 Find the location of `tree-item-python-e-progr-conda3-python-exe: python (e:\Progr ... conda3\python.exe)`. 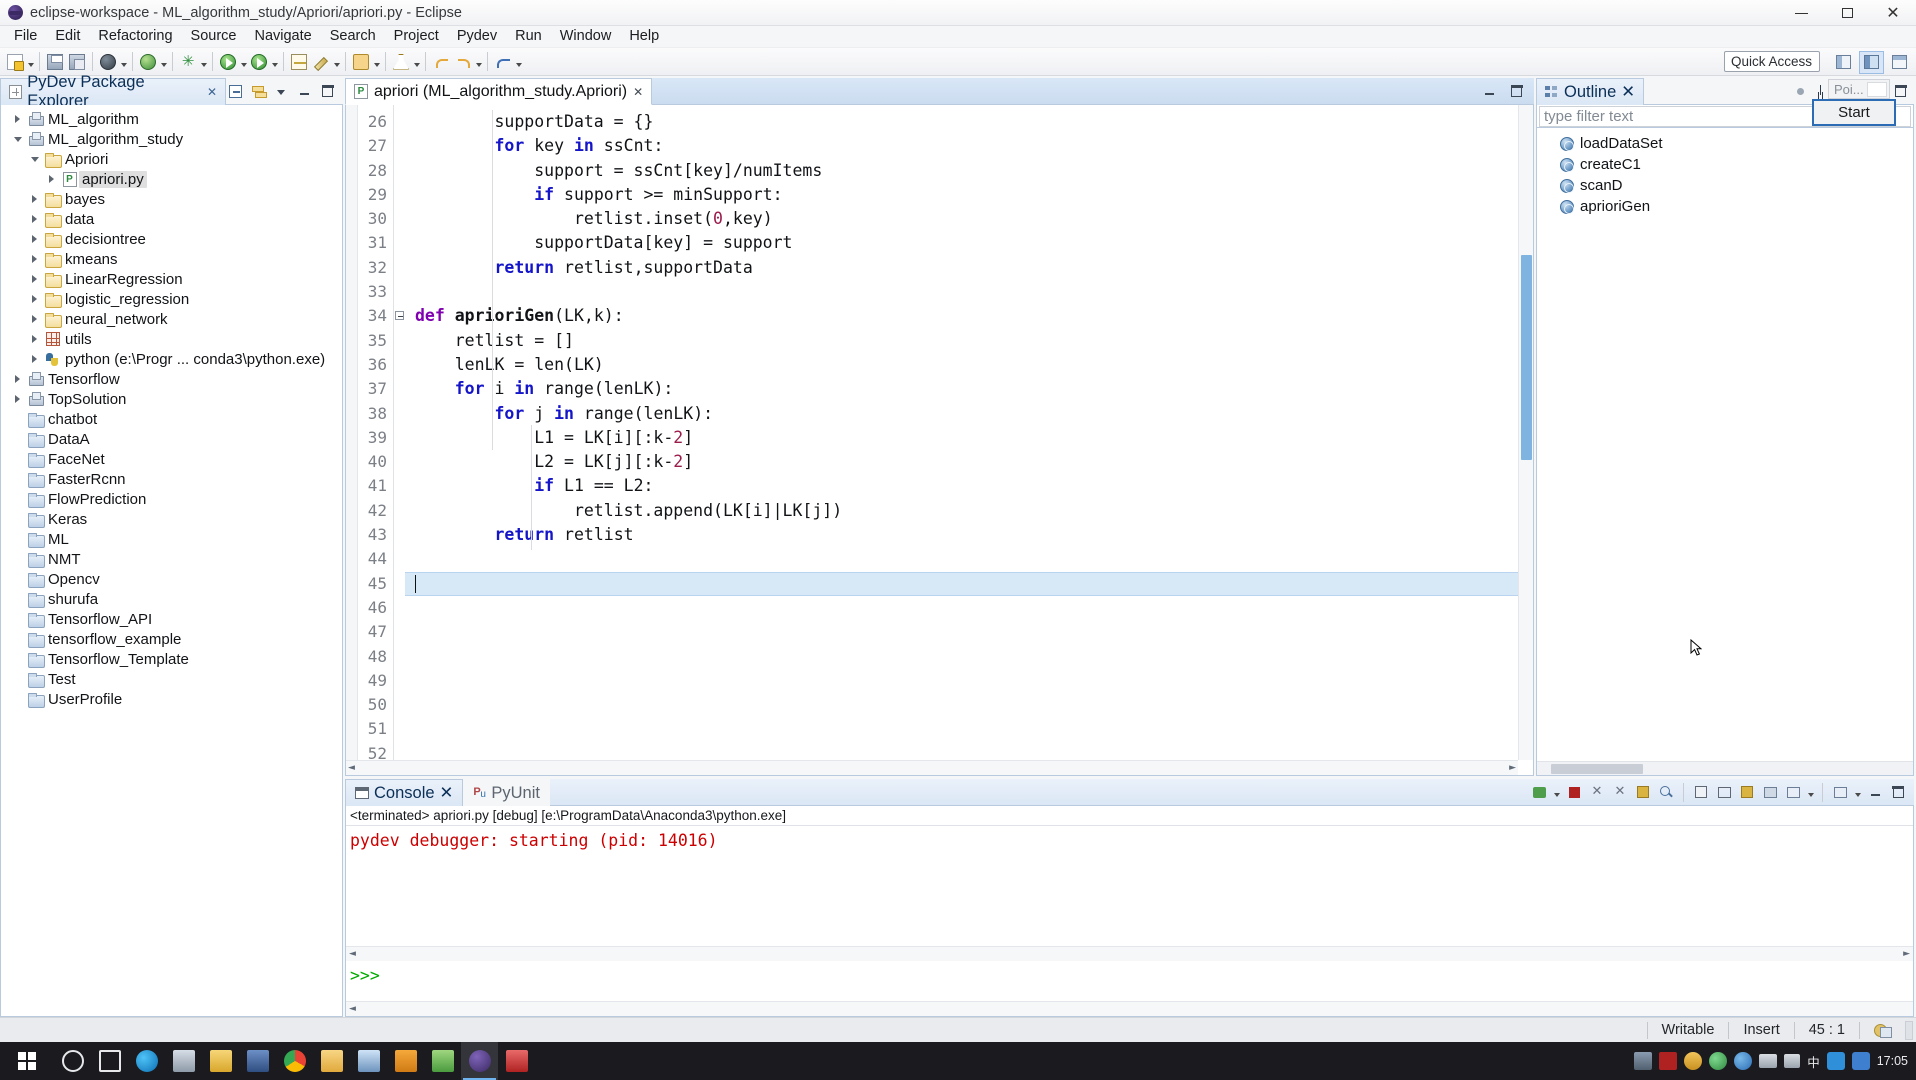

tree-item-python-e-progr-conda3-python-exe: python (e:\Progr ... conda3\python.exe) is located at coordinates (171, 359).